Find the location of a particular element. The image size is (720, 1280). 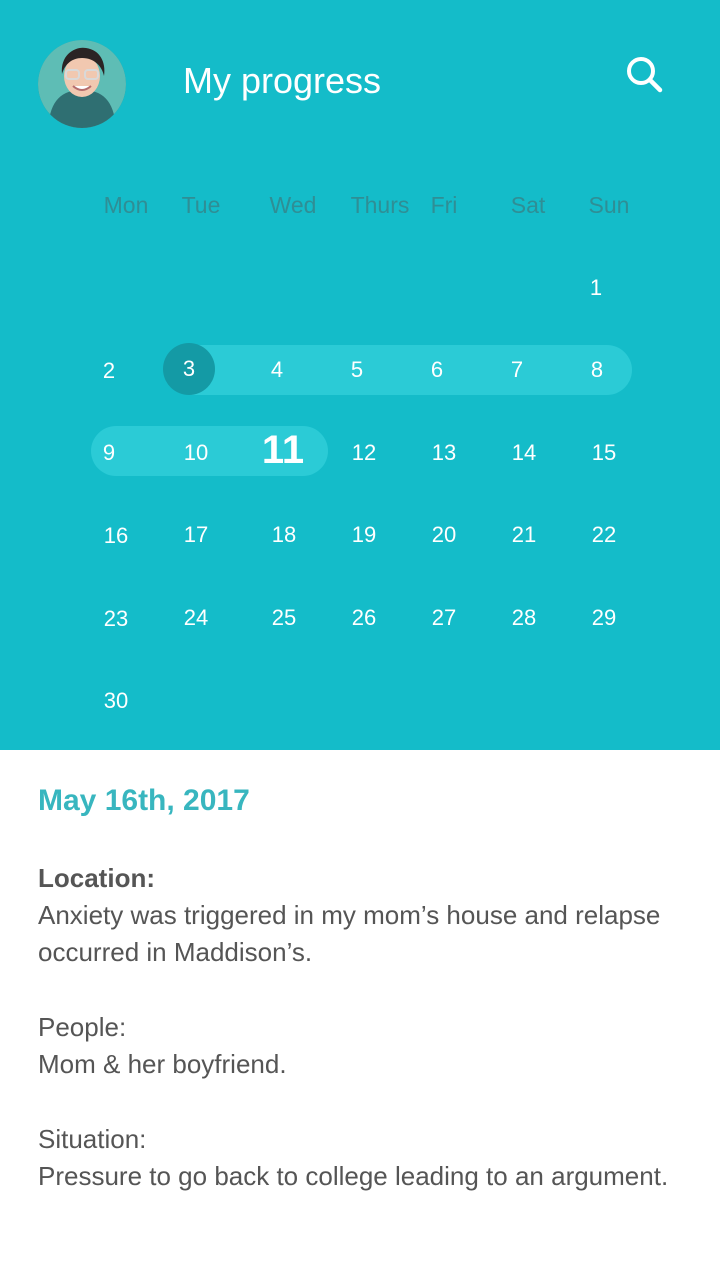

weekday-sun: Sun is located at coordinates (609, 205).